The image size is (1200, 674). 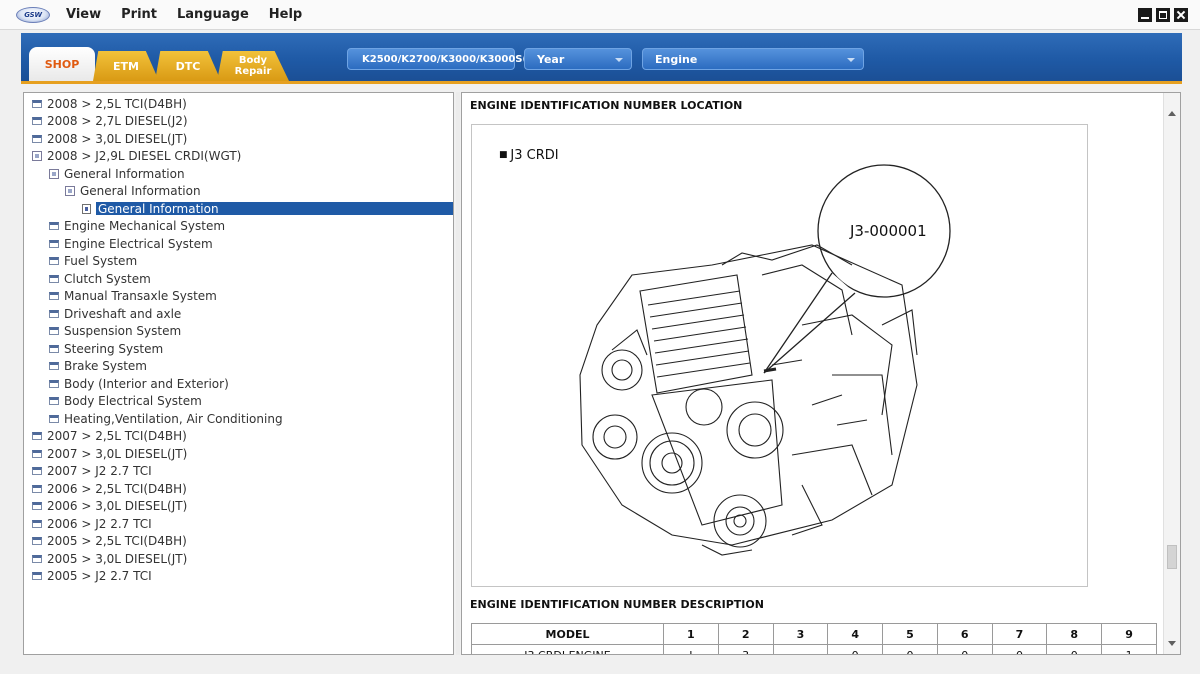 I want to click on col-5: 5, so click(x=910, y=634).